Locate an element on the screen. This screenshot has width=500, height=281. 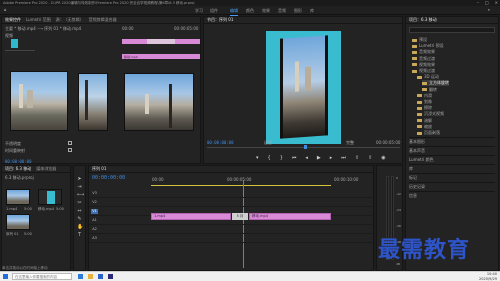
fit-select: 适合 is located at coordinates (268, 143).